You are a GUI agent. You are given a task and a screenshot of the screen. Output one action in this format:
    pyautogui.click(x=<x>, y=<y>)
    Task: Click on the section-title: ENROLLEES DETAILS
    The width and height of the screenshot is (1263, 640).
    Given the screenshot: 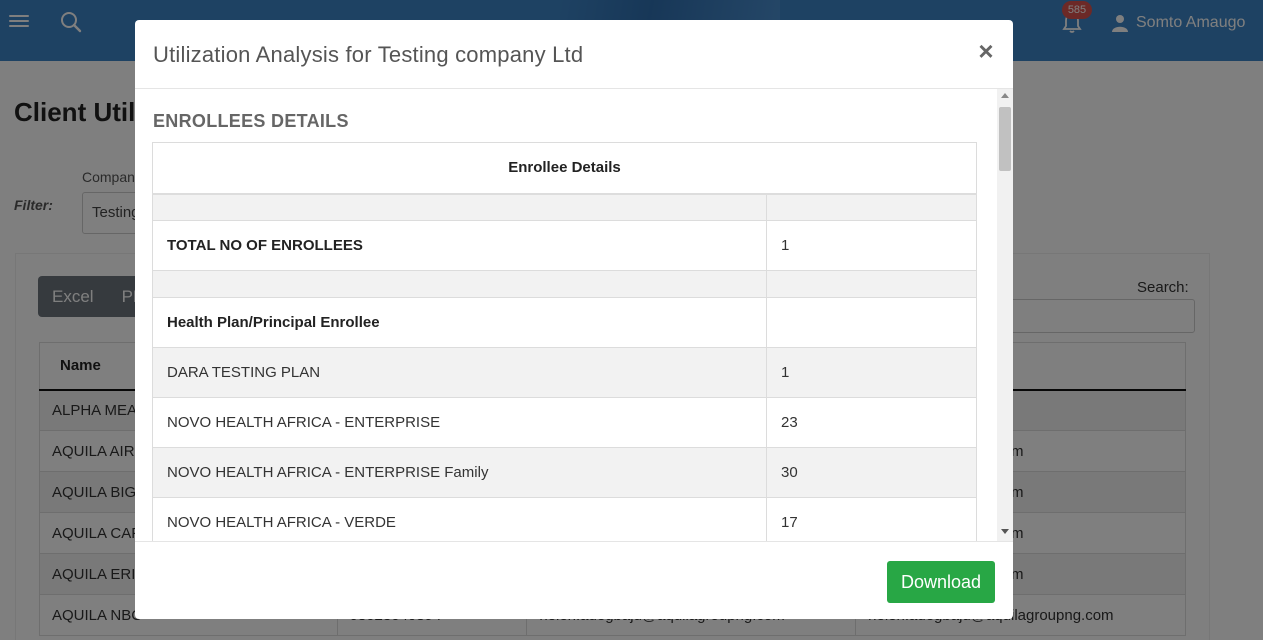 What is the action you would take?
    pyautogui.click(x=251, y=121)
    